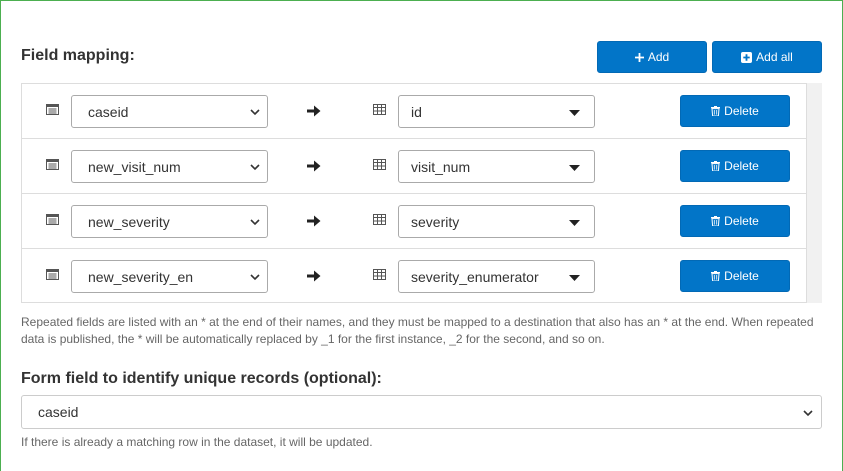 Image resolution: width=843 pixels, height=471 pixels. I want to click on destination-field-value: severity_enumerator, so click(475, 276).